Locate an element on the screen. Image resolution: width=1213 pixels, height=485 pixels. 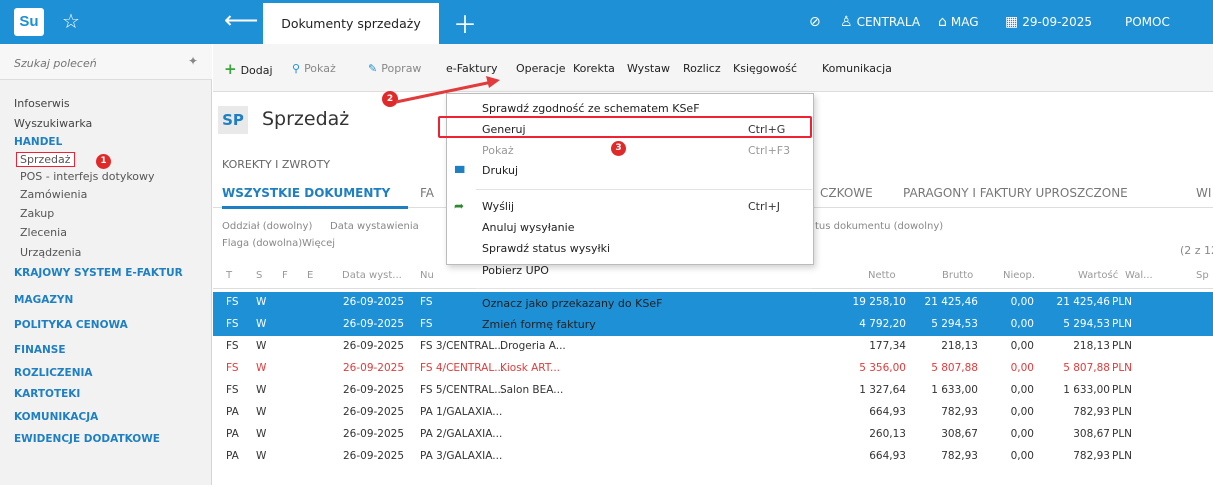
tab-wi: WI is located at coordinates (1203, 193).